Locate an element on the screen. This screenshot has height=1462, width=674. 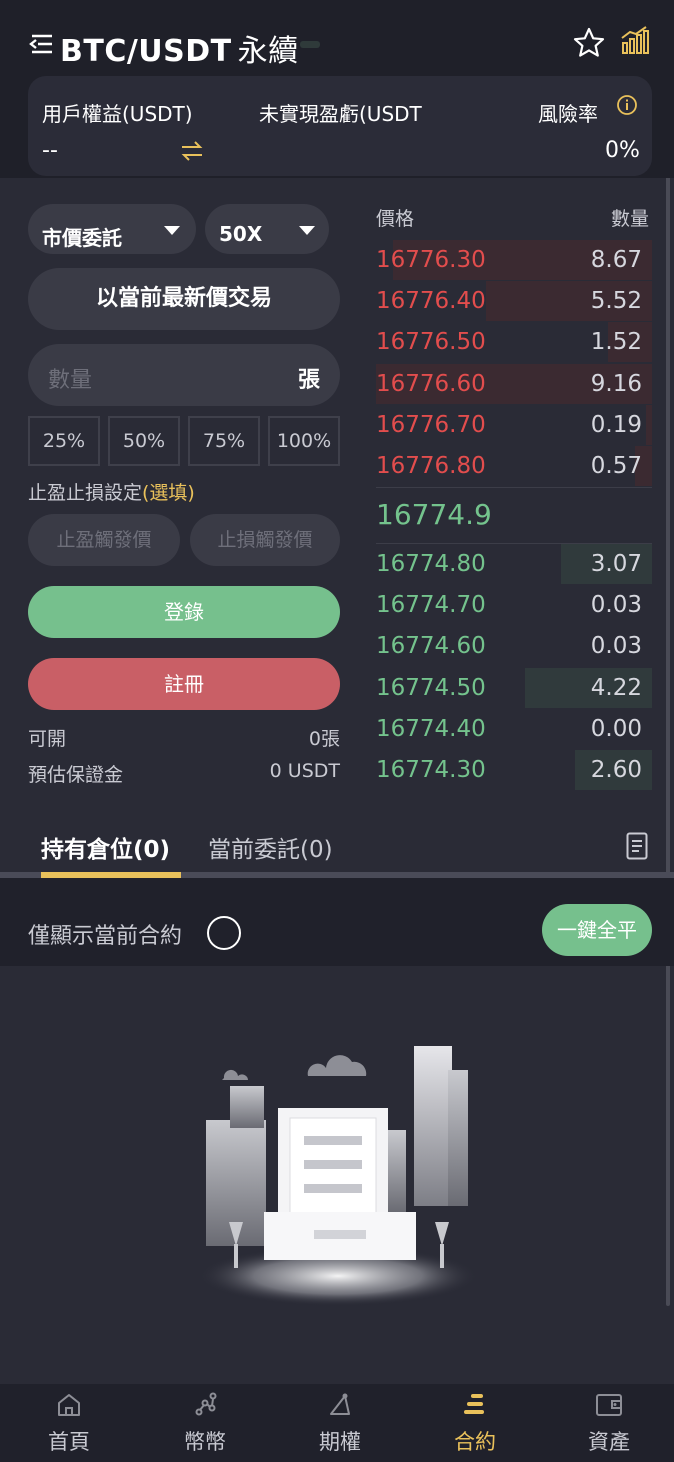
orderbook-qty: 8.67 is located at coordinates (616, 260).